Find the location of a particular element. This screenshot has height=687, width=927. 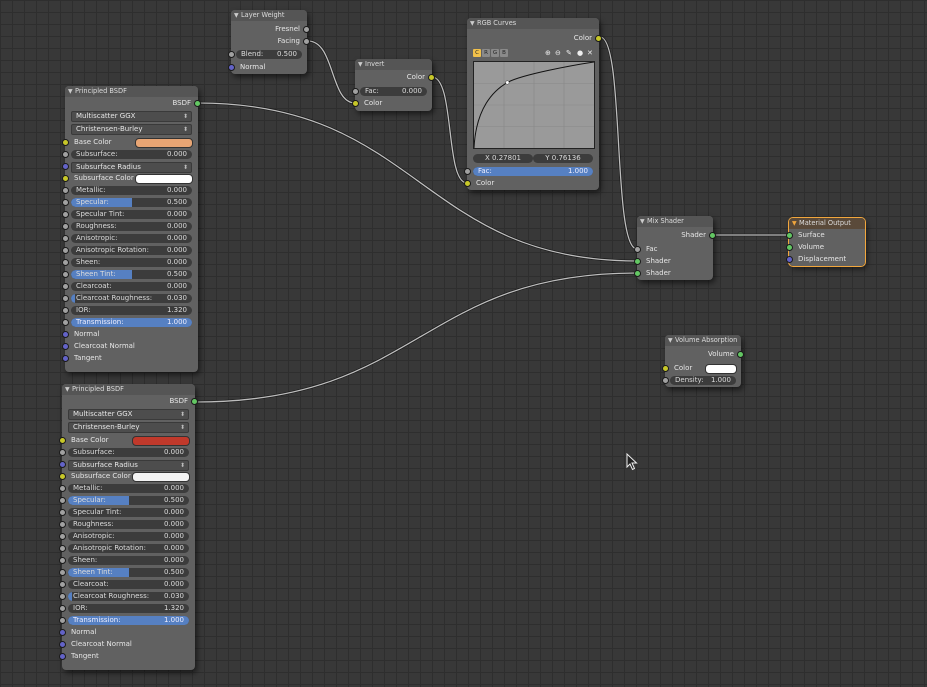

mix-shader-node: ▼ Mix Shader Shader Fac Shader Shader is located at coordinates (675, 248).